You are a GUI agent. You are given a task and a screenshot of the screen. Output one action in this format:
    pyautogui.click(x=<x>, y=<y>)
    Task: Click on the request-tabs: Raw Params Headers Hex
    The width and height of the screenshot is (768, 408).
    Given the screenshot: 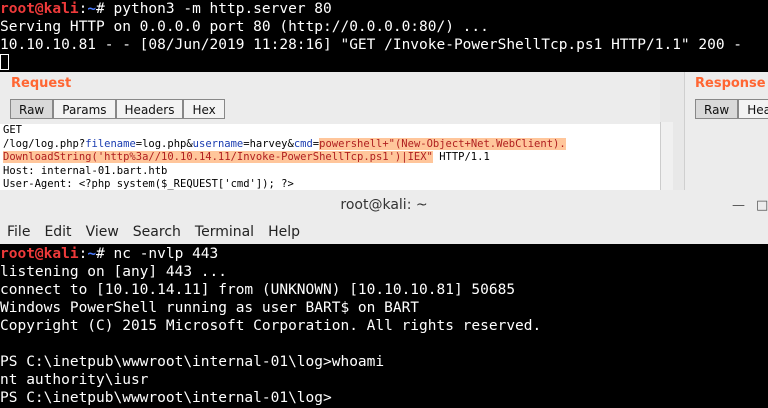 What is the action you would take?
    pyautogui.click(x=117, y=109)
    